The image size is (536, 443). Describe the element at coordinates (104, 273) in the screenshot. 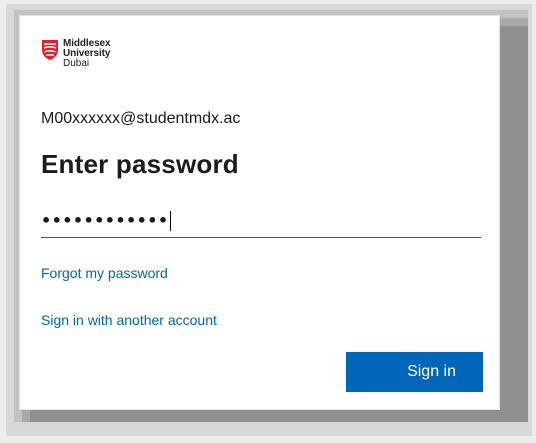

I see `forgot-password-link: Forgot my password` at that location.